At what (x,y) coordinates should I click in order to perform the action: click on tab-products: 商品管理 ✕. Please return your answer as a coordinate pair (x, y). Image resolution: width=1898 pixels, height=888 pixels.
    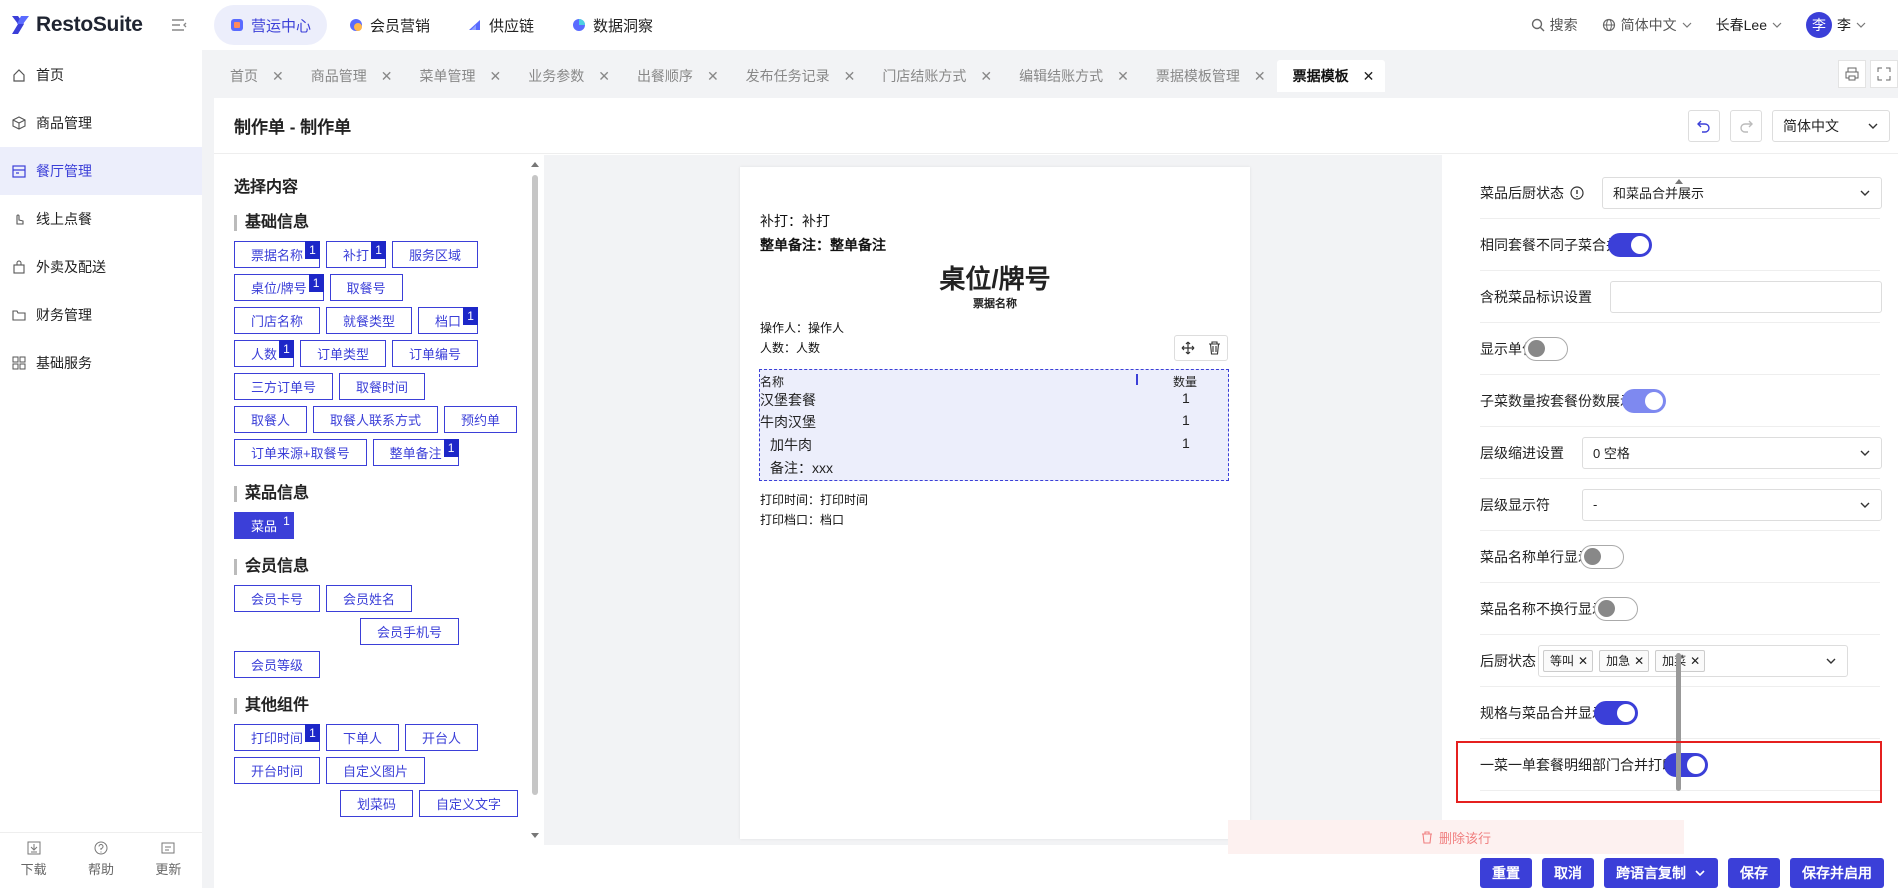
    Looking at the image, I should click on (349, 76).